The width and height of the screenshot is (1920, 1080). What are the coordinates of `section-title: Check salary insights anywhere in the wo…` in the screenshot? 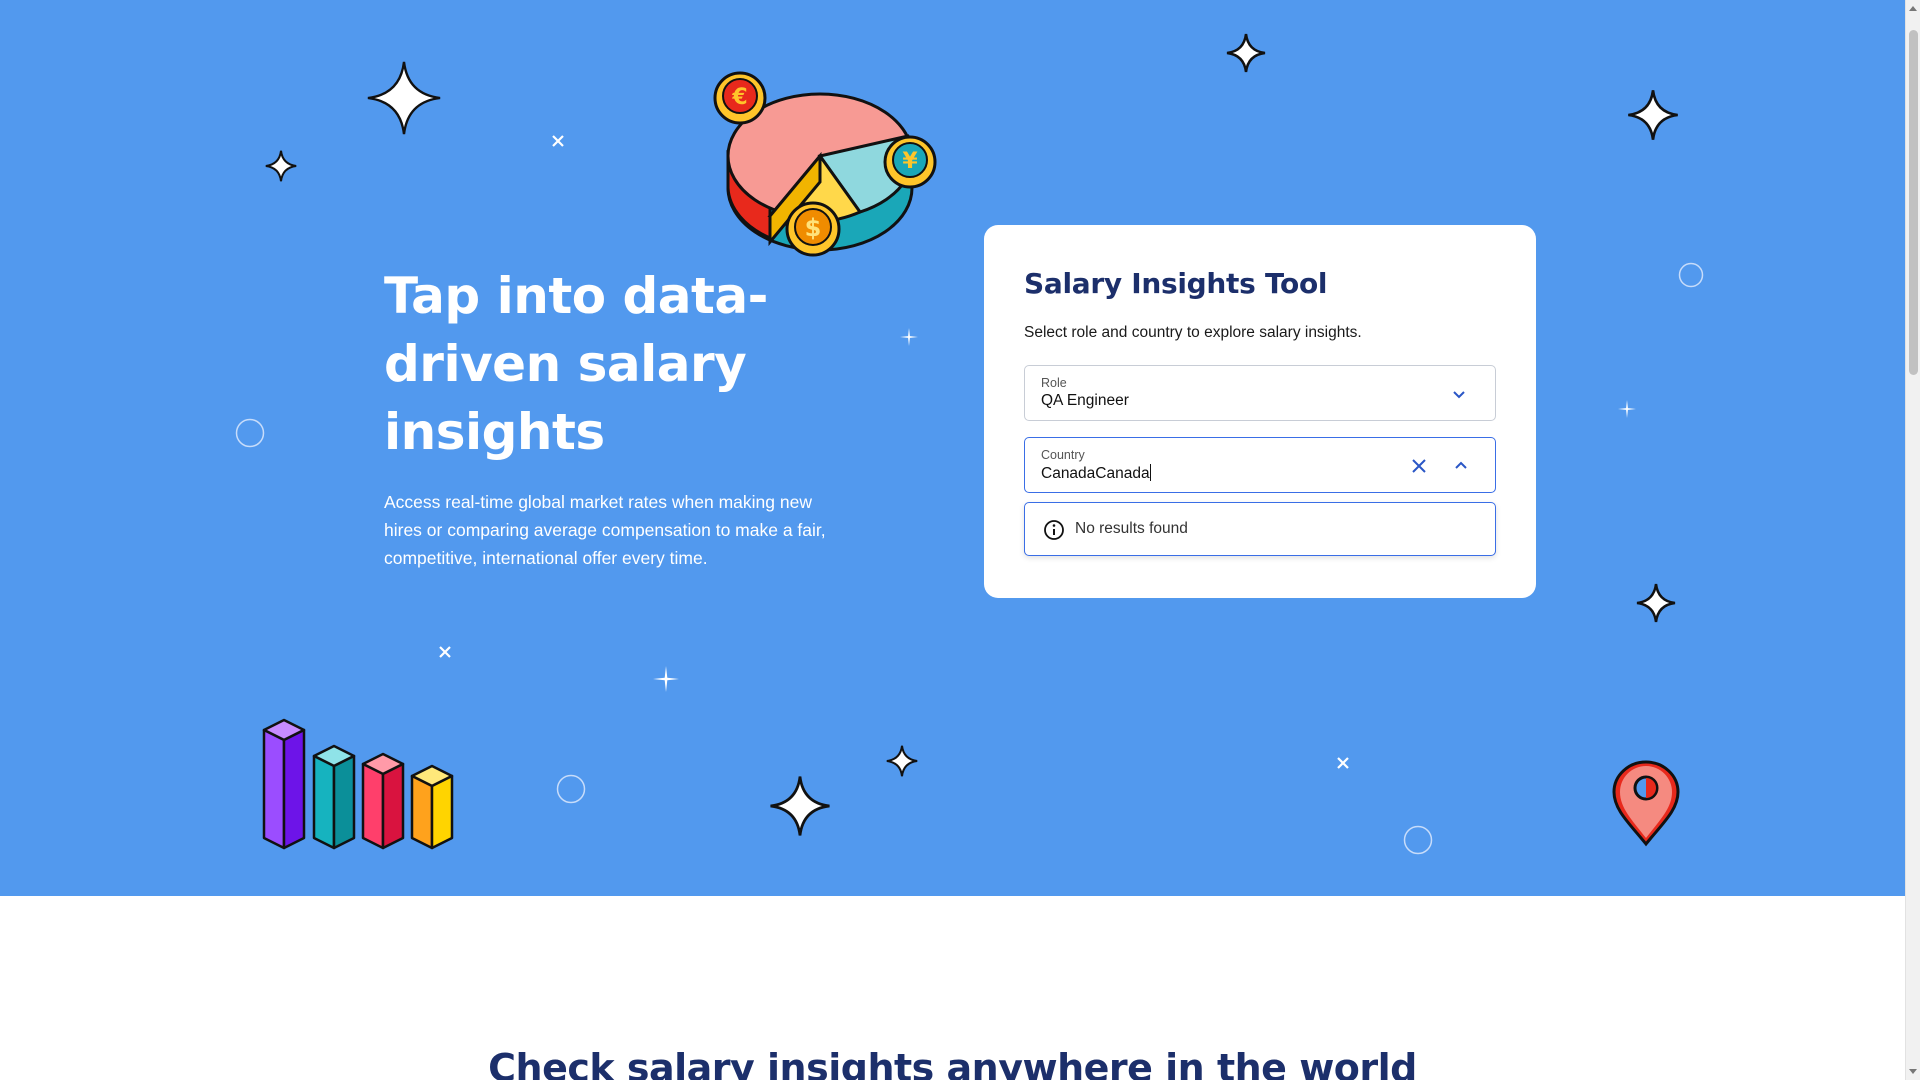 It's located at (952, 1063).